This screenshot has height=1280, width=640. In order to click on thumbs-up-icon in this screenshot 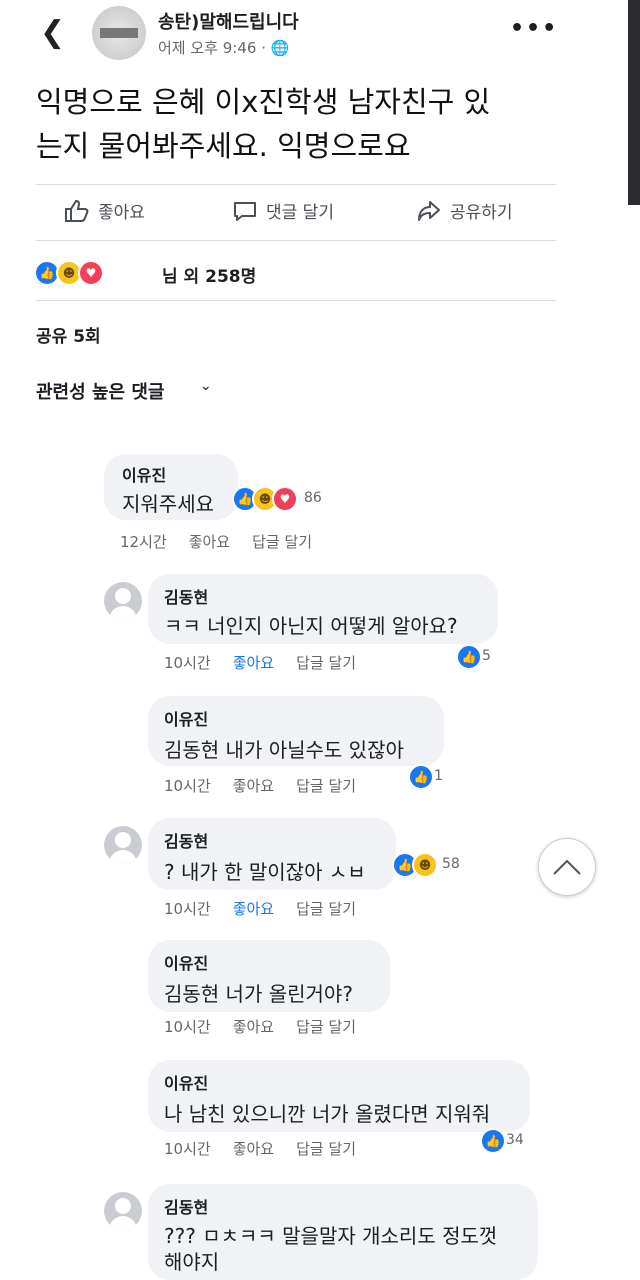, I will do `click(77, 210)`.